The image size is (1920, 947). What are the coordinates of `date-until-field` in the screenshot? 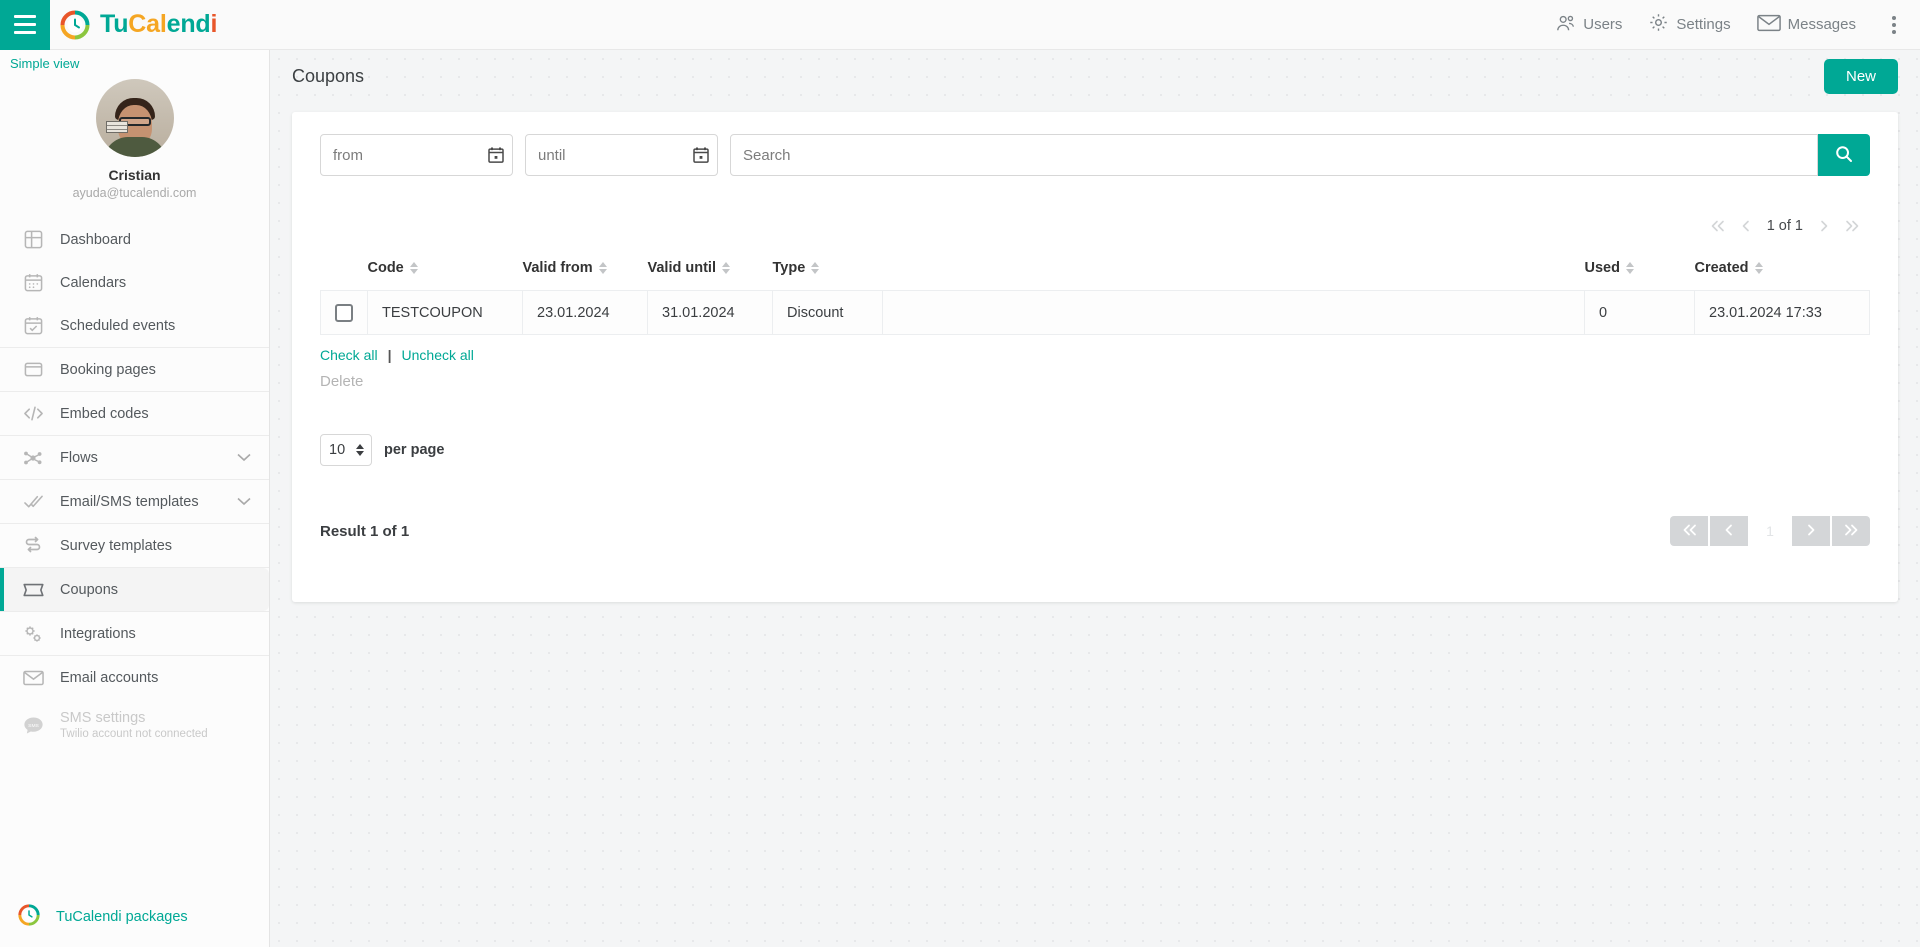 It's located at (621, 155).